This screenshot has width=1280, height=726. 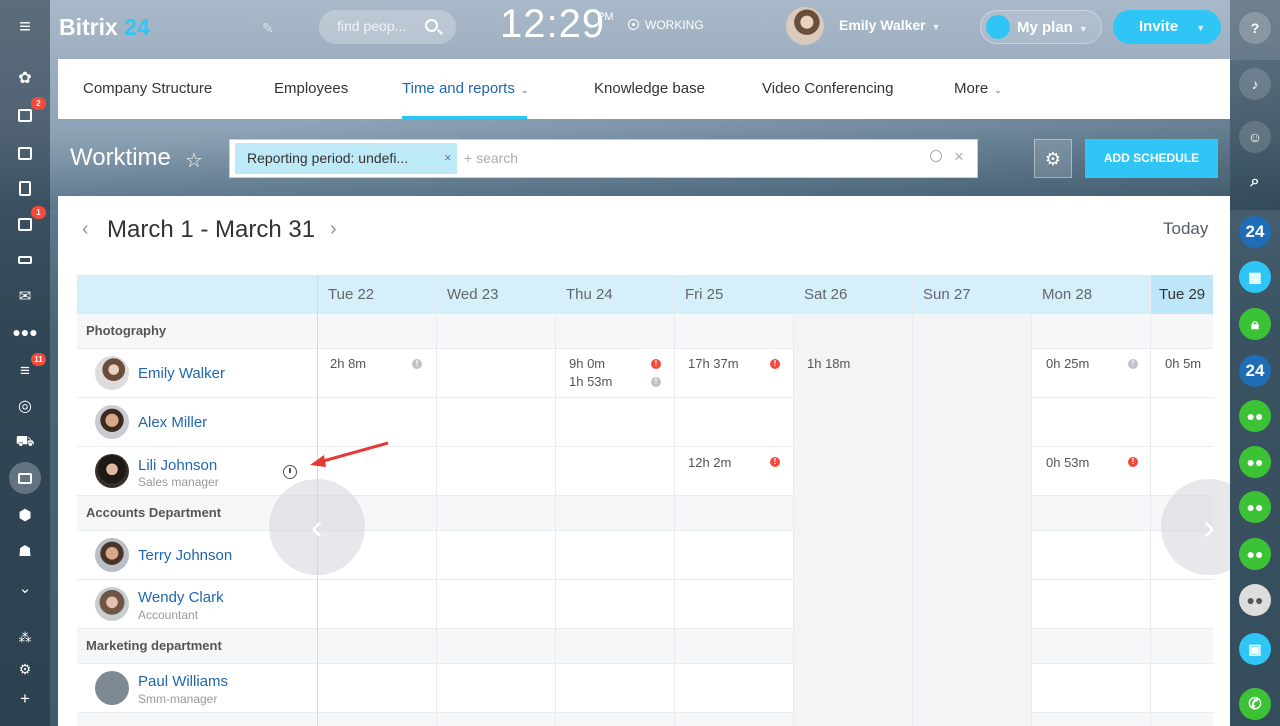 I want to click on employee-name: Paul Williams, so click(x=183, y=681).